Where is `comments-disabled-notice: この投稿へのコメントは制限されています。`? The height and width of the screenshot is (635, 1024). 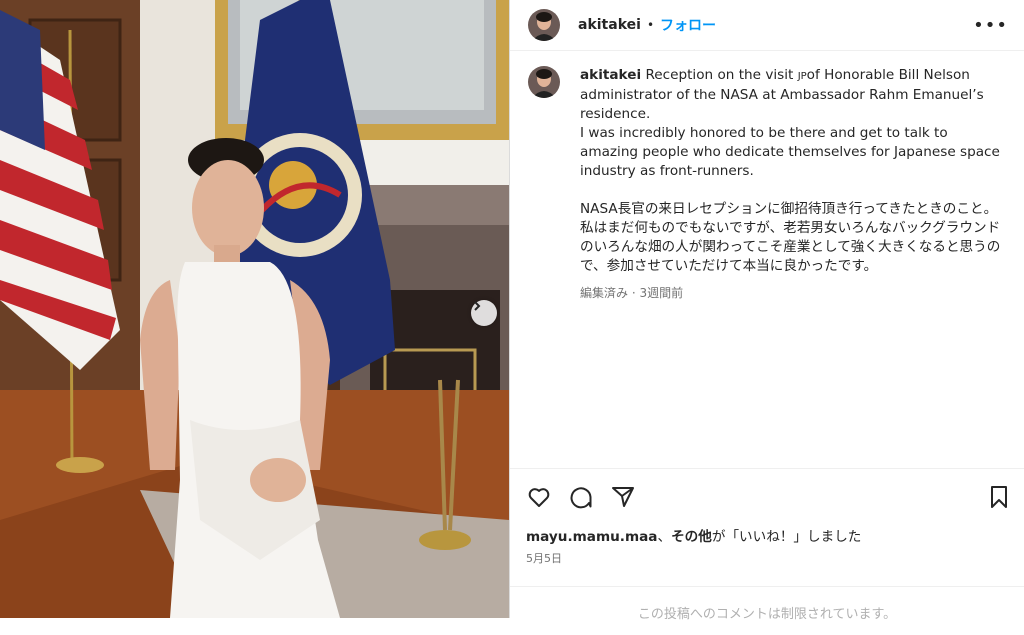
comments-disabled-notice: この投稿へのコメントは制限されています。 is located at coordinates (767, 610).